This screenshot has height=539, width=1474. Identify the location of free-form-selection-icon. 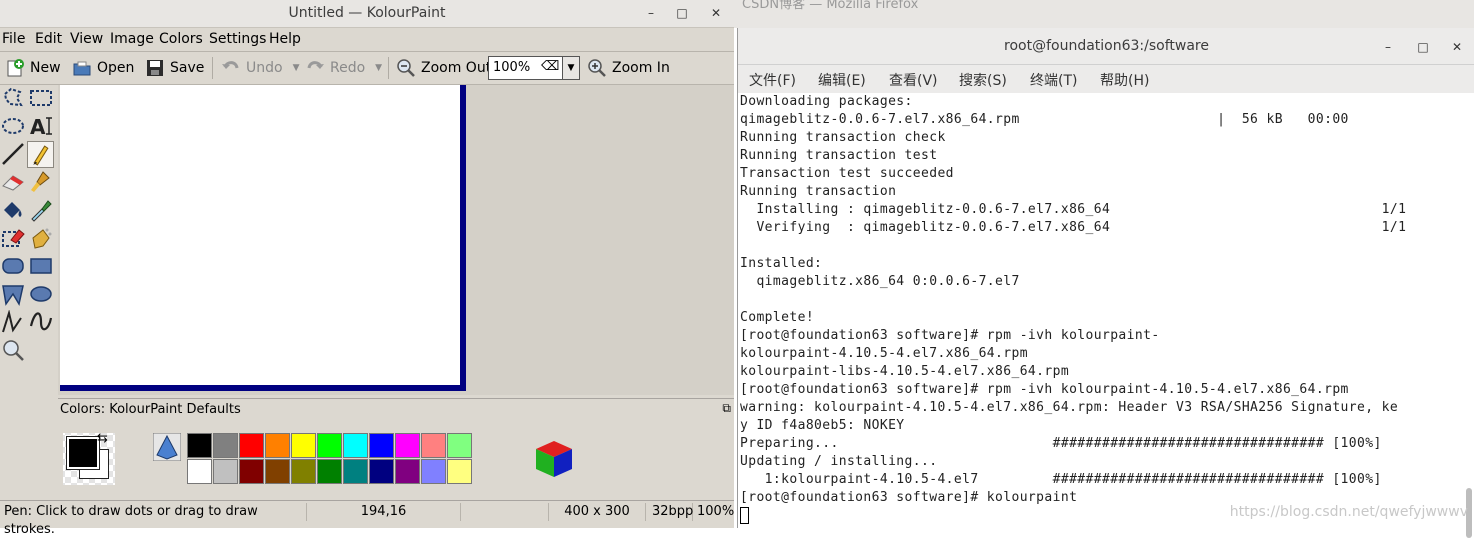
(13, 98).